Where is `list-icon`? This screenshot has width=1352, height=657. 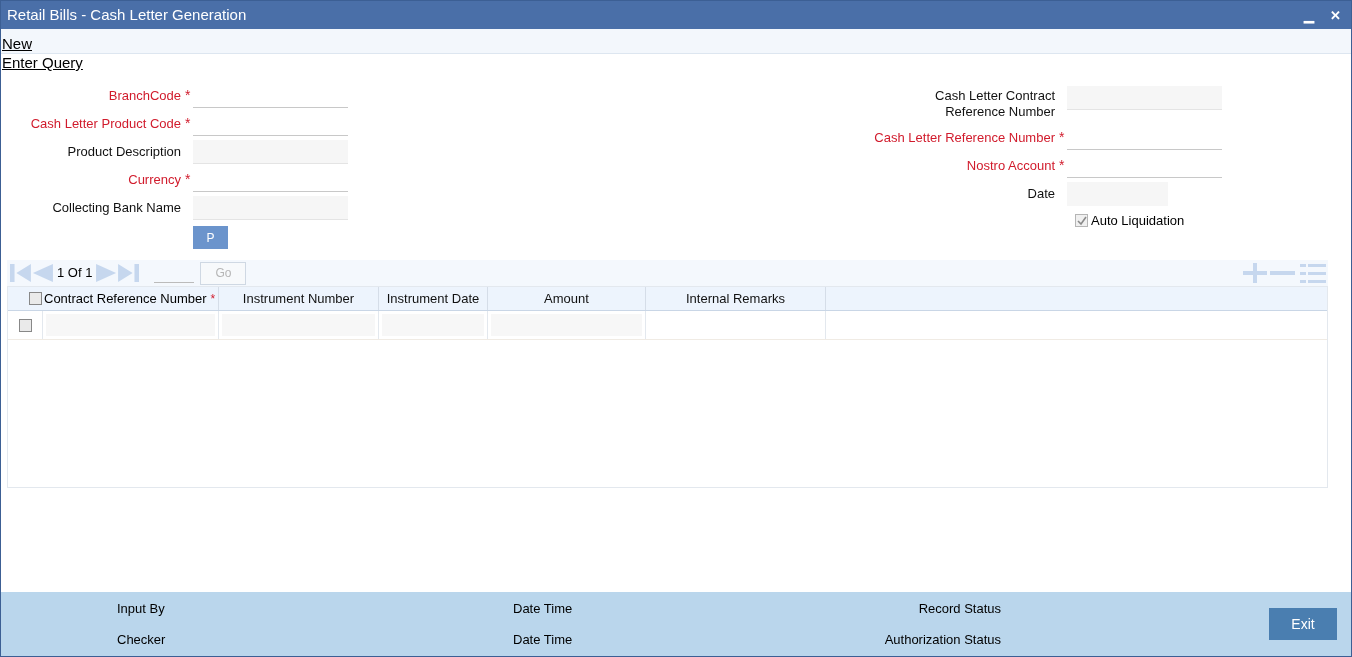 list-icon is located at coordinates (1313, 273).